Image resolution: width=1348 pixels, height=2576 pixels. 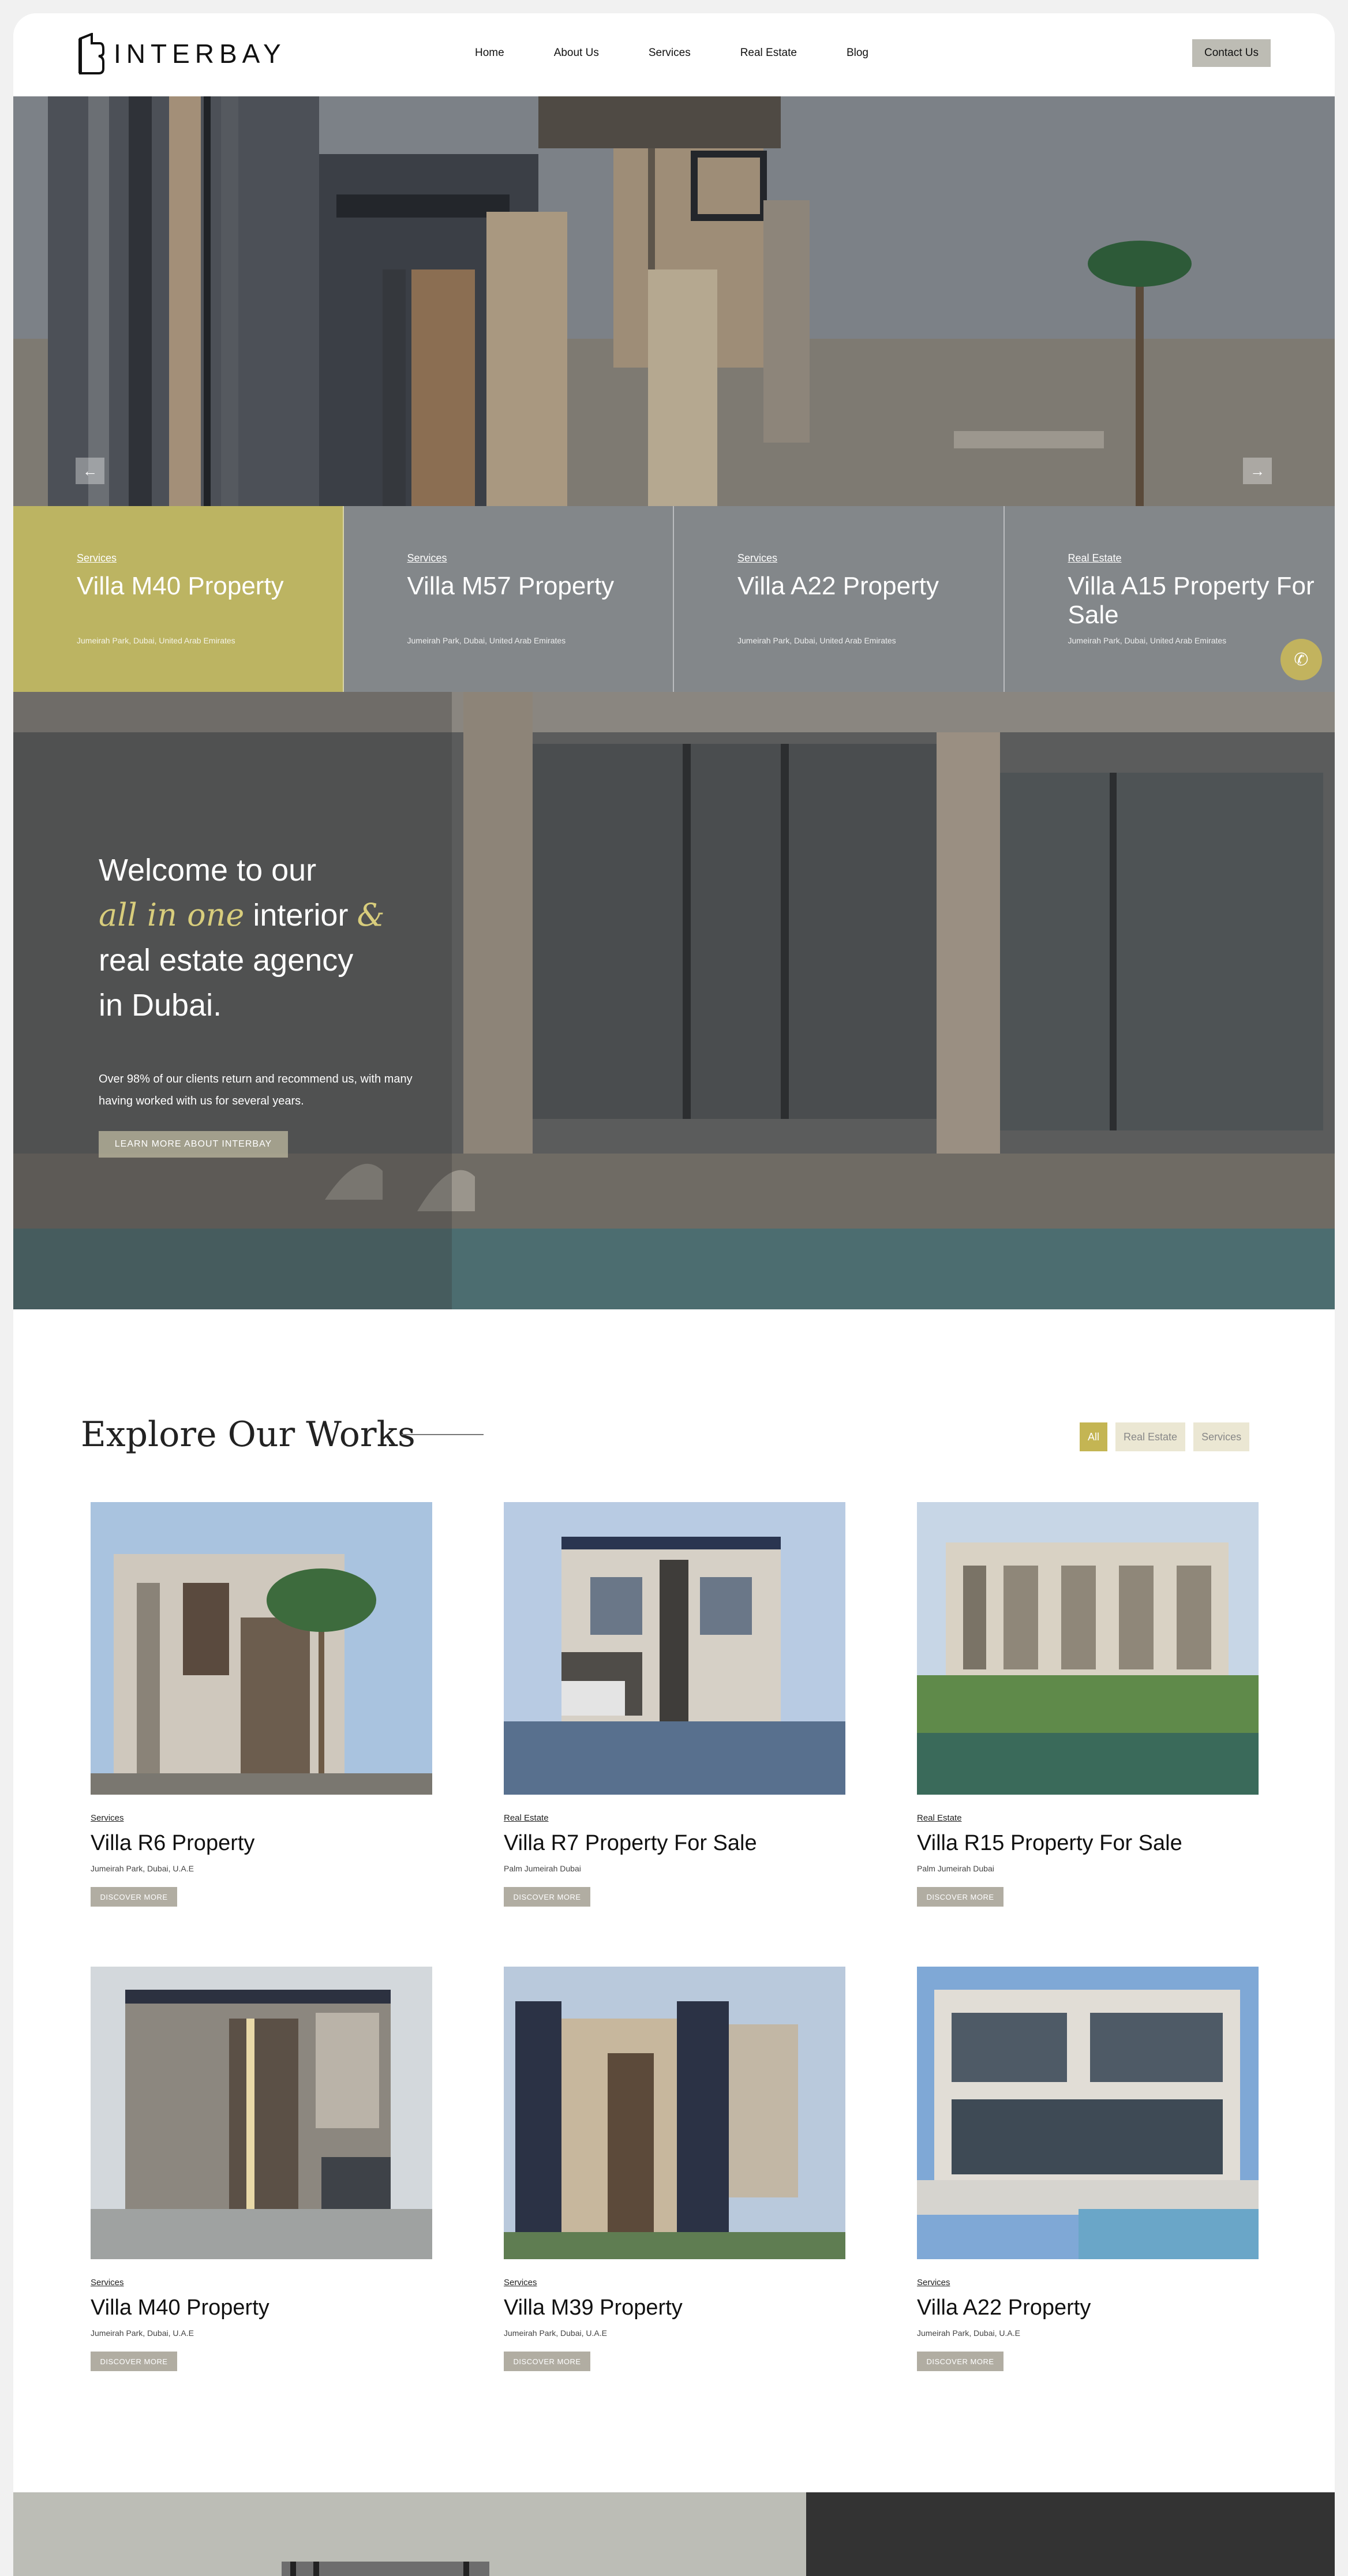 What do you see at coordinates (410, 2534) in the screenshot?
I see `footer-promo-left` at bounding box center [410, 2534].